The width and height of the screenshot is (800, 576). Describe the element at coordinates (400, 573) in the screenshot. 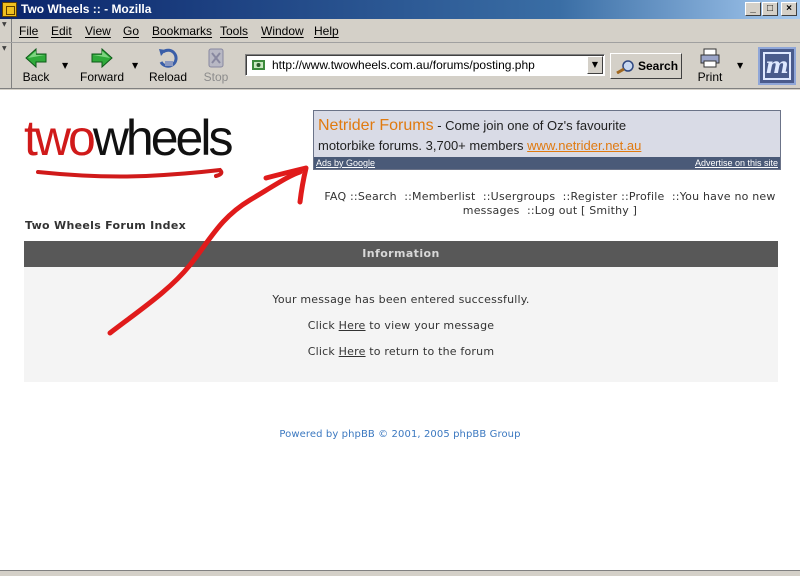

I see `status-bar` at that location.